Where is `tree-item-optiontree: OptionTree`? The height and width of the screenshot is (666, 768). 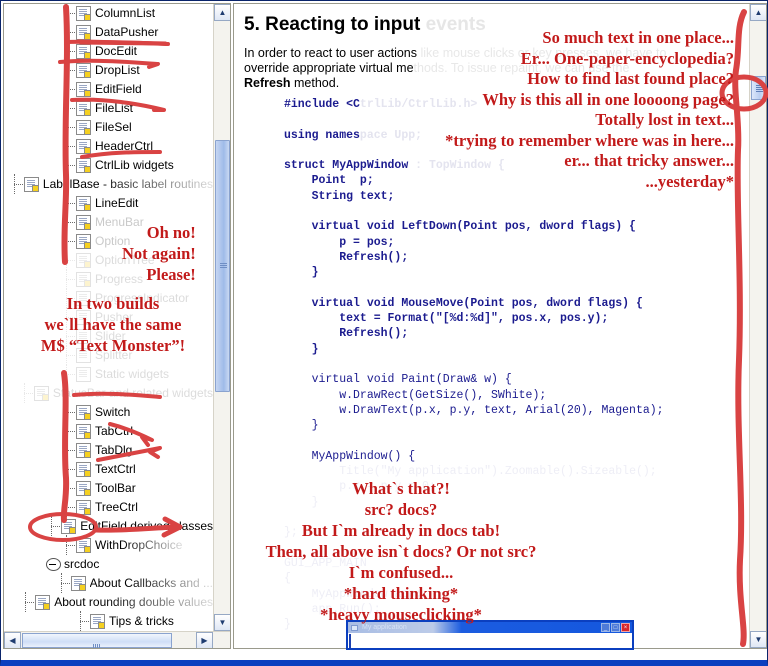
tree-item-optiontree: OptionTree is located at coordinates (108, 260).